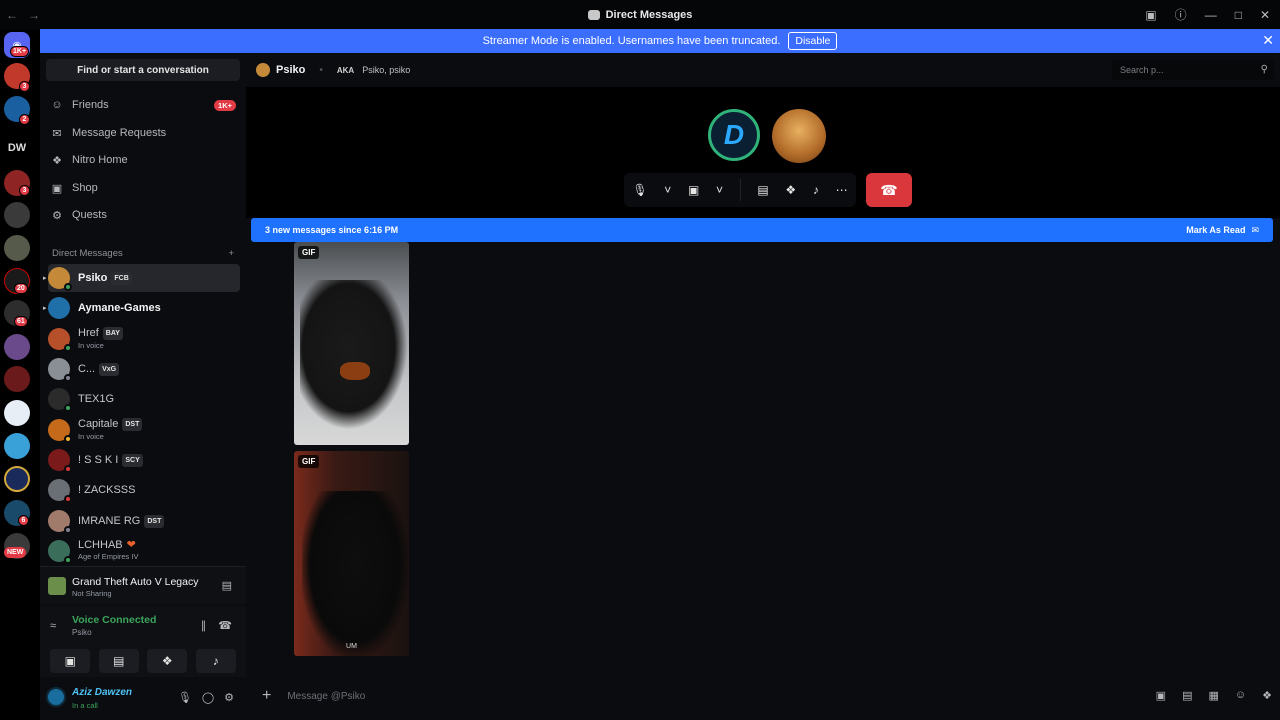 This screenshot has height=720, width=1280. I want to click on nav-friends-label: Friends, so click(90, 105).